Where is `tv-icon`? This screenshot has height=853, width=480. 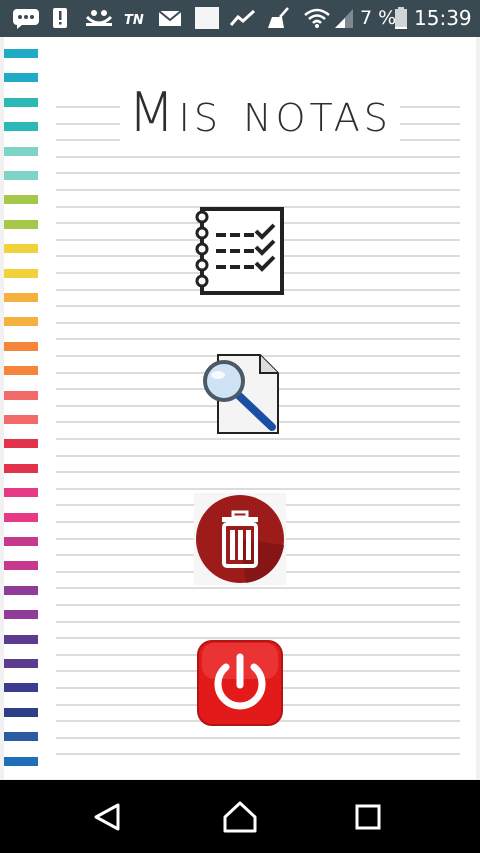
tv-icon is located at coordinates (99, 18).